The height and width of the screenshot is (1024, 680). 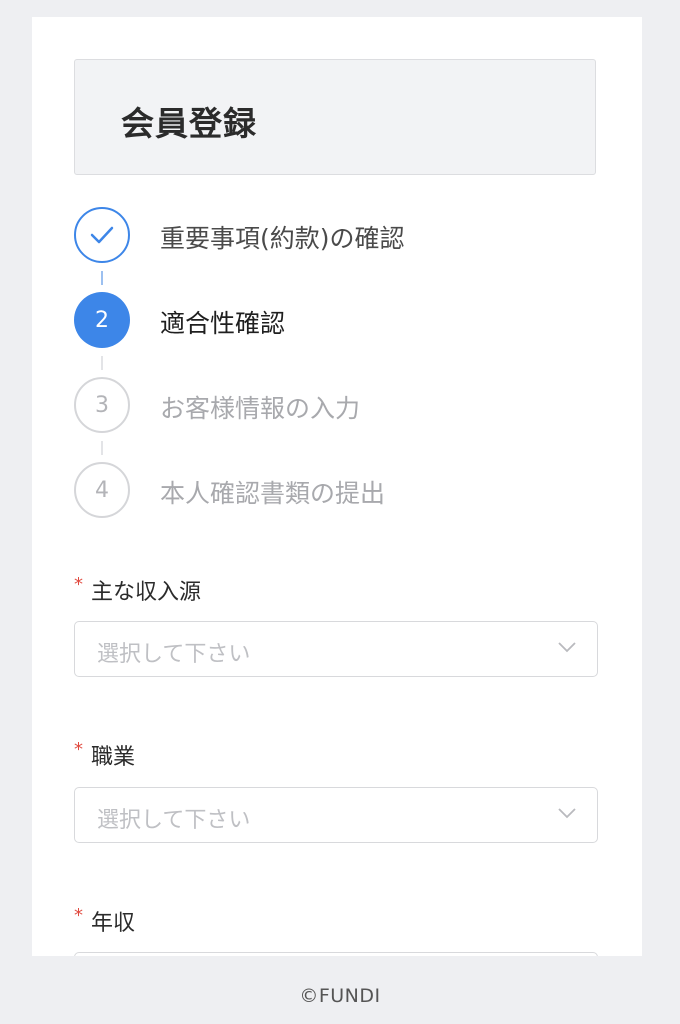 I want to click on income-source-label: * 主な収入源, so click(x=137, y=590).